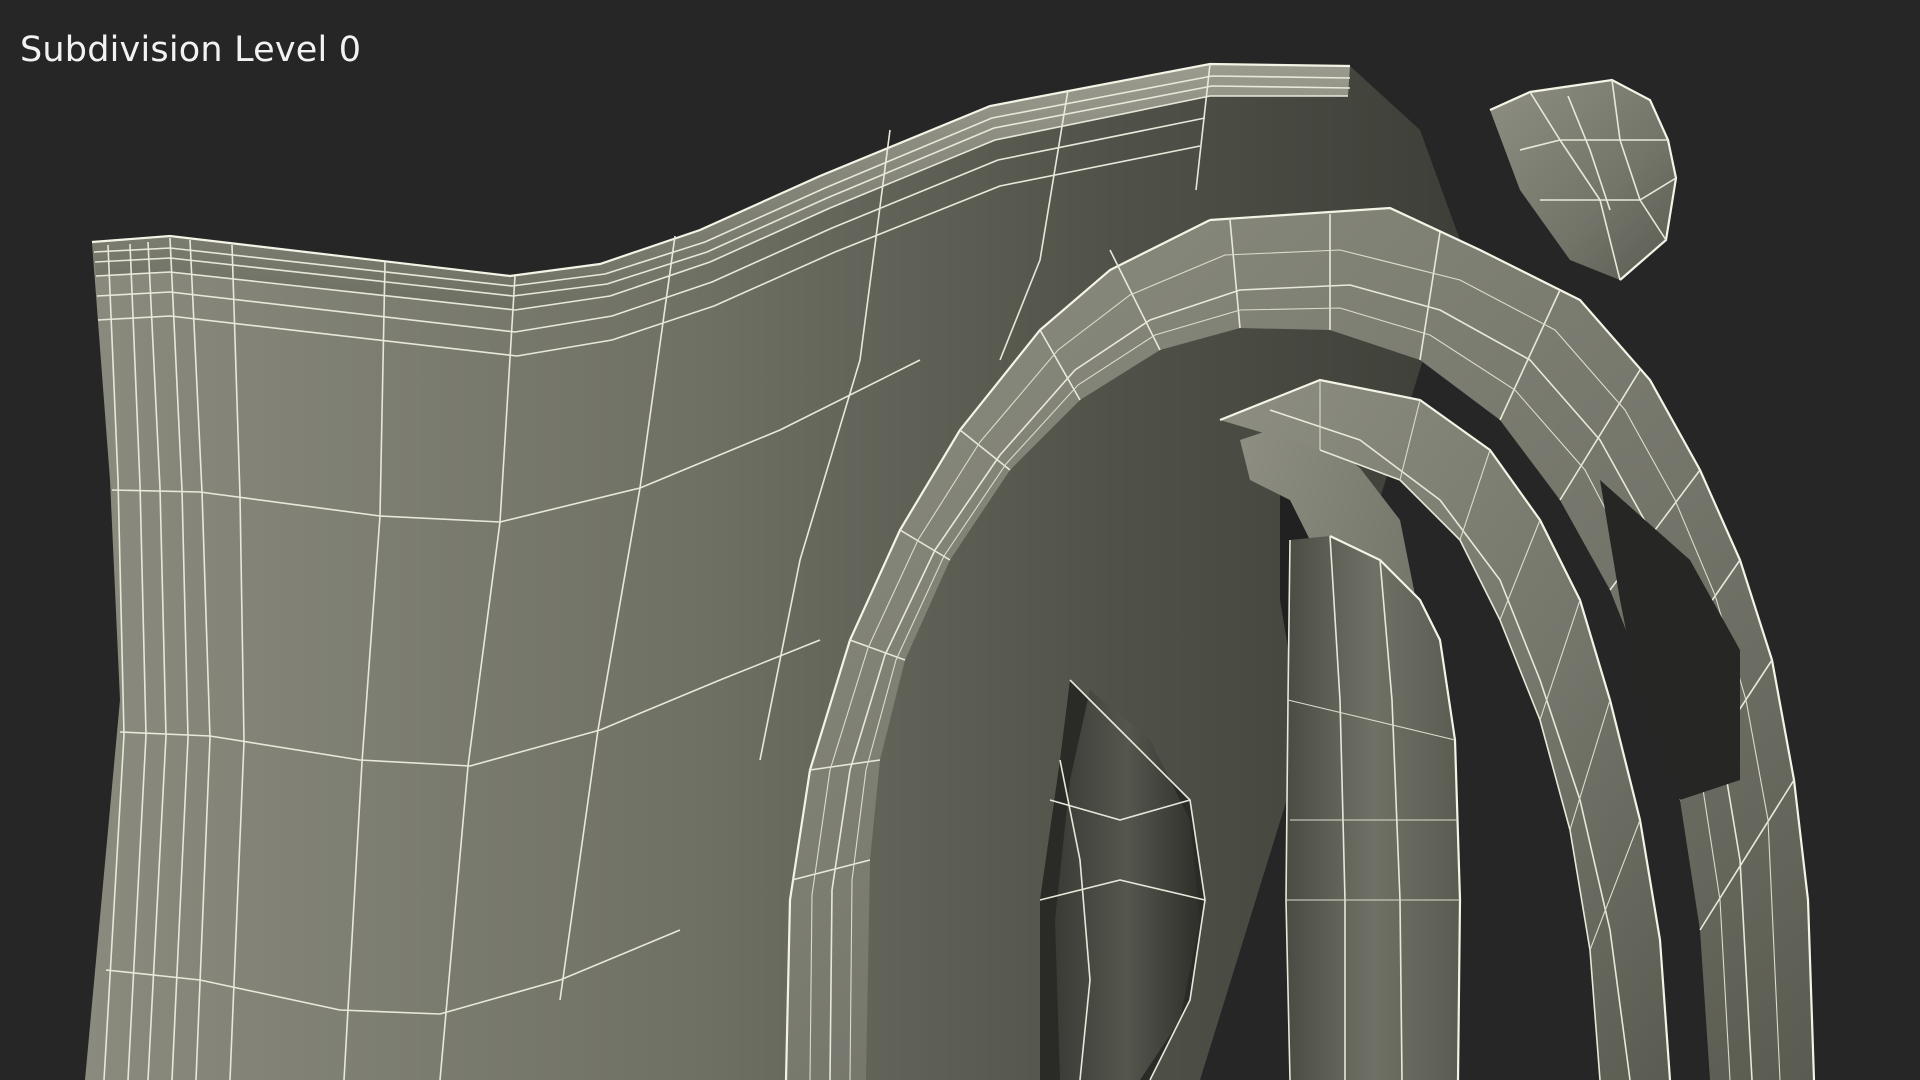 The height and width of the screenshot is (1080, 1920). I want to click on top-knob, so click(1583, 179).